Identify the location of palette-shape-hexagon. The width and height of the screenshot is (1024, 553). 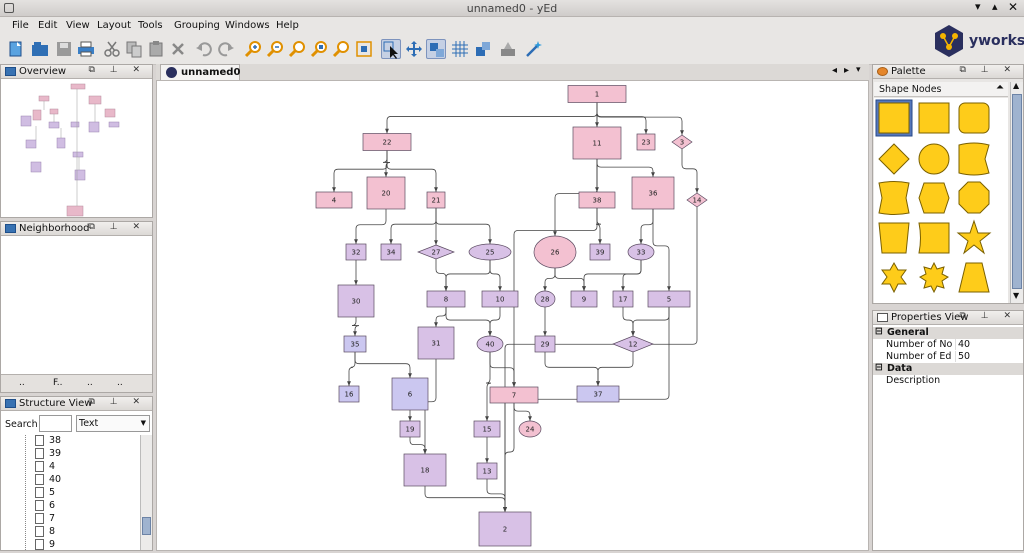
(934, 198).